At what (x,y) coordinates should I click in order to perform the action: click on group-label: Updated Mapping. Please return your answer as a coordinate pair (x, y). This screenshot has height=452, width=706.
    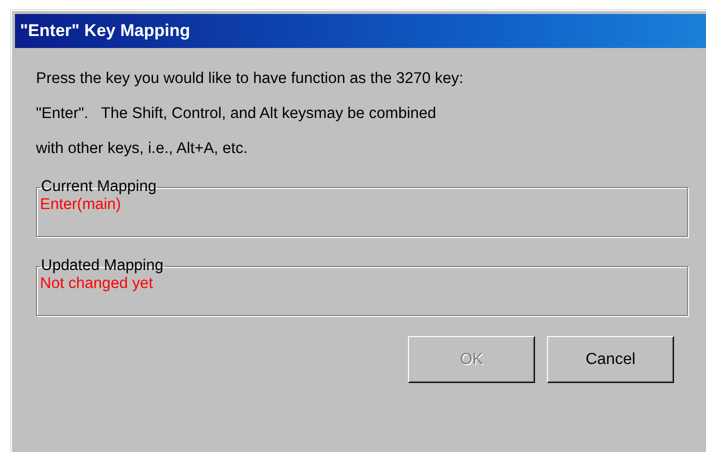
    Looking at the image, I should click on (102, 266).